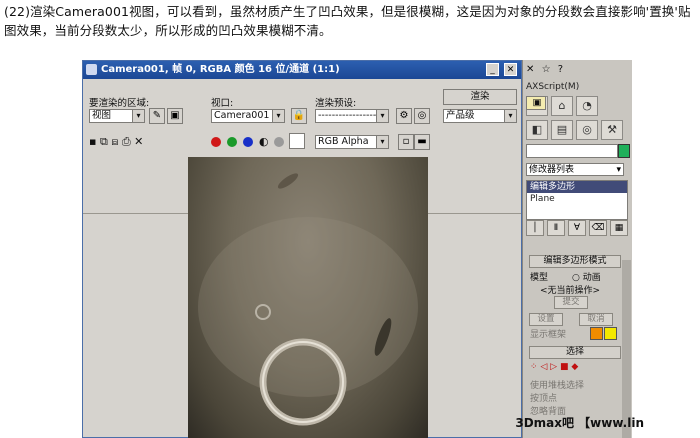  I want to click on edit-region-icon: ✎, so click(157, 116).